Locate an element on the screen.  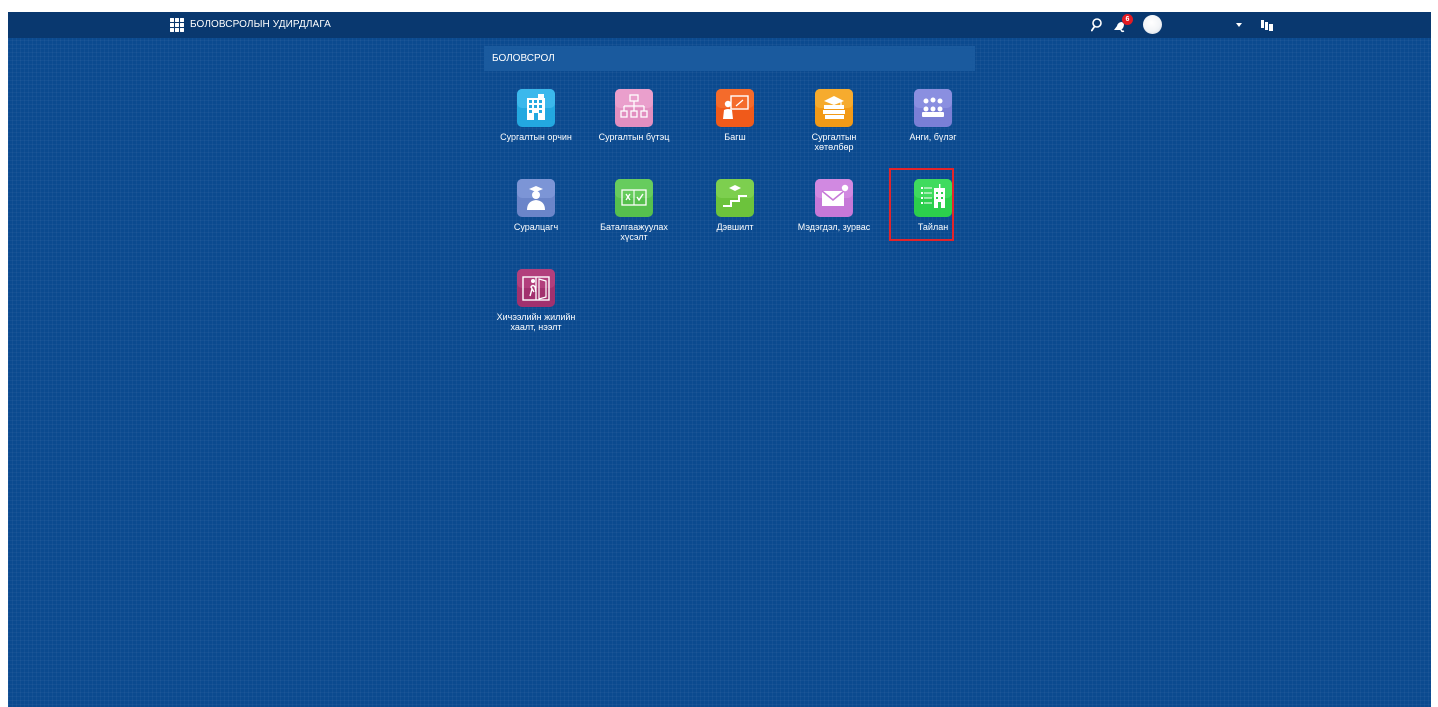
tile-report: Тайлан is located at coordinates (933, 217).